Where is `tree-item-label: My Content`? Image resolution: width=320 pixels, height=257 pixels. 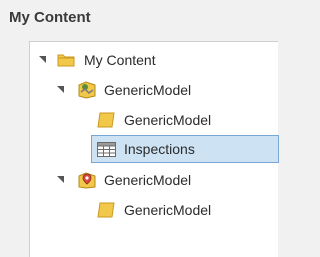
tree-item-label: My Content is located at coordinates (120, 60).